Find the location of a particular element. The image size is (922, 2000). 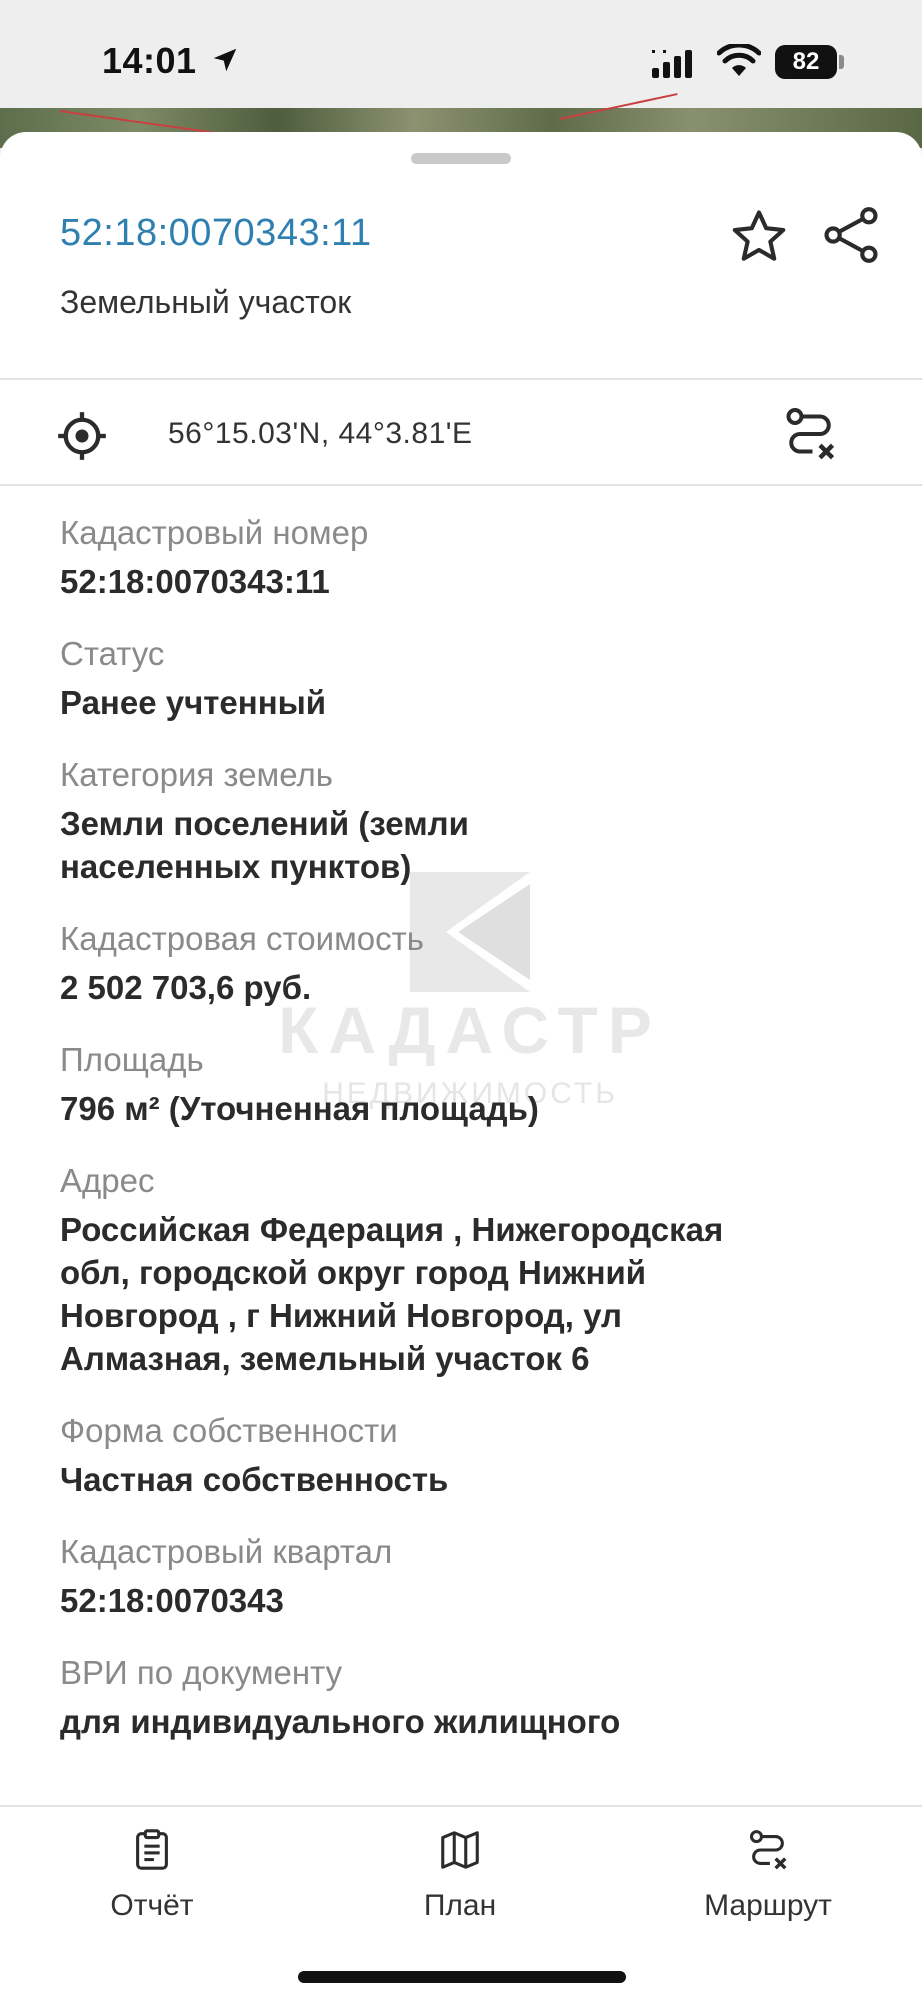

battery-indicator: 82 is located at coordinates (806, 62).